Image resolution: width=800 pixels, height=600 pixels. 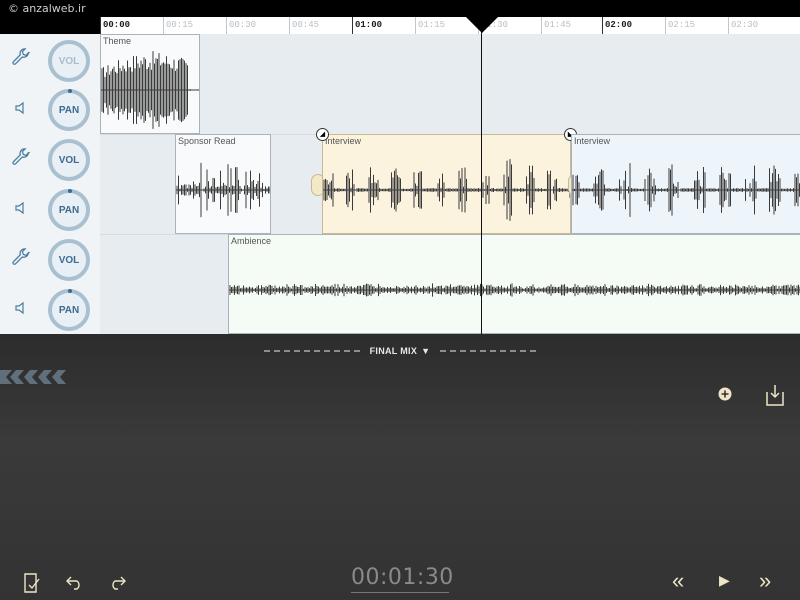 I want to click on fade-in-handle-icon: ◢, so click(x=322, y=134).